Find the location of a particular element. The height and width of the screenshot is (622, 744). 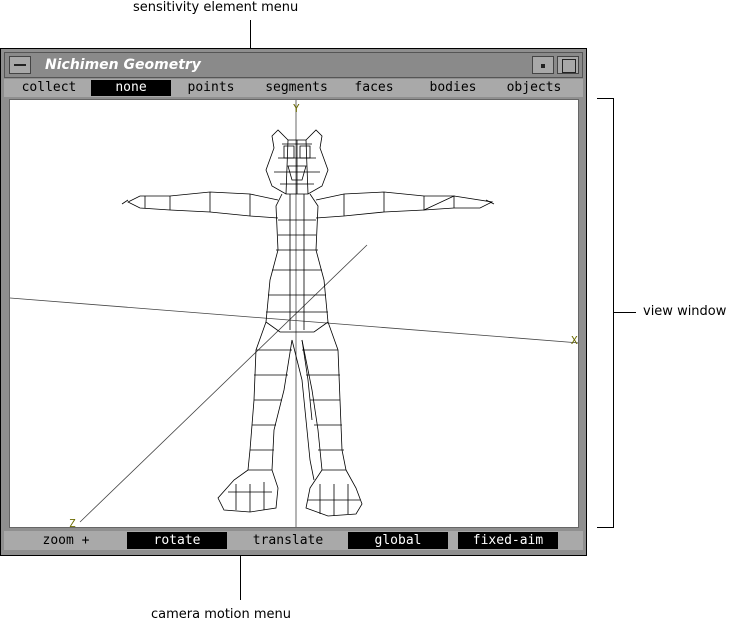

camera-item-translate: translate is located at coordinates (288, 540).